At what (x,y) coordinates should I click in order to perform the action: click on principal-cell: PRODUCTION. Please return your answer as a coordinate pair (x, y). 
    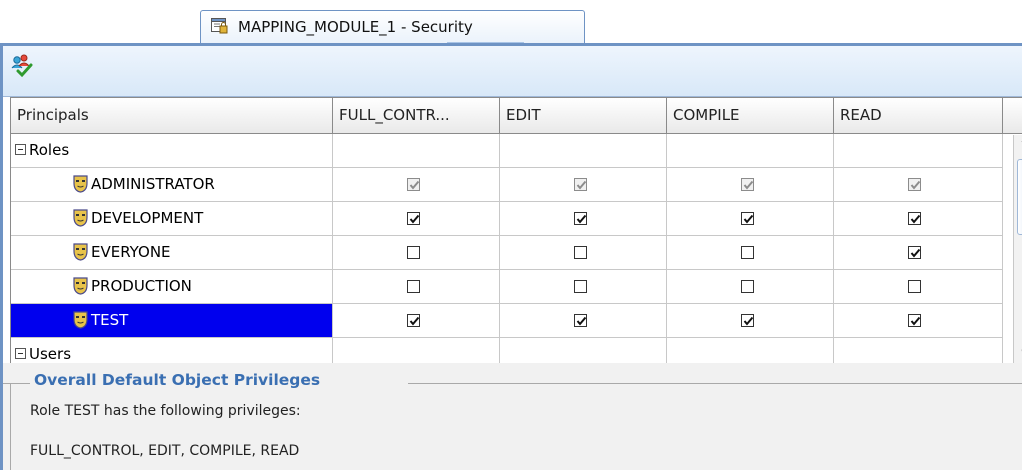
    Looking at the image, I should click on (172, 287).